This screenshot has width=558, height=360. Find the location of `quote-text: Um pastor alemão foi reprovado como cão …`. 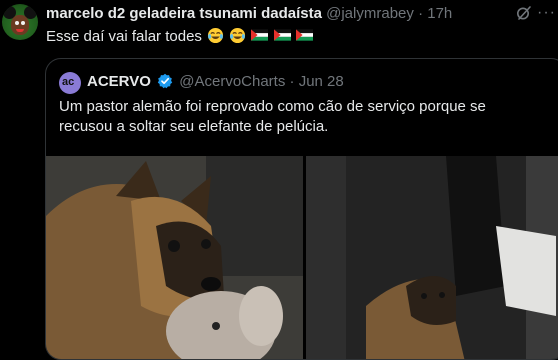

quote-text: Um pastor alemão foi reprovado como cão … is located at coordinates (272, 116).